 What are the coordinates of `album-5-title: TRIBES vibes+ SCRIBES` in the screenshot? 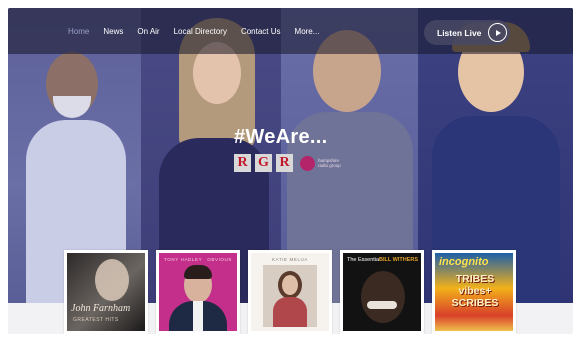 It's located at (475, 291).